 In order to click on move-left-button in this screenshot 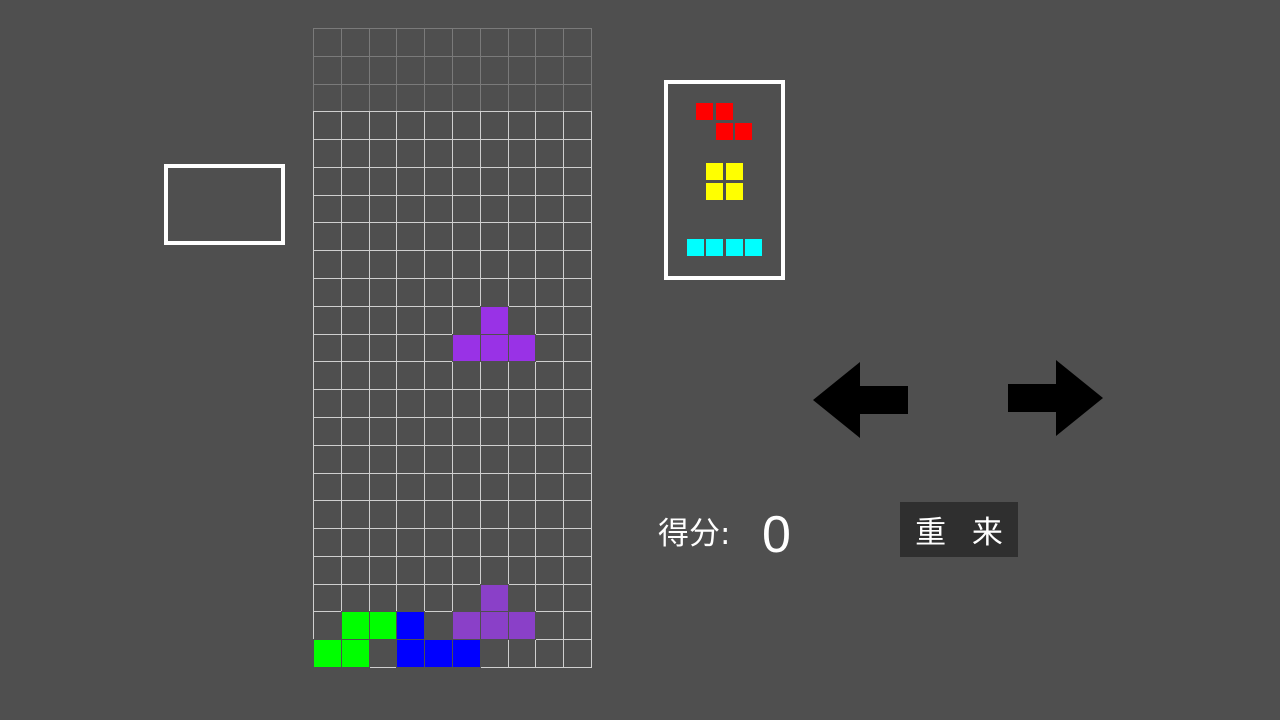, I will do `click(861, 400)`.